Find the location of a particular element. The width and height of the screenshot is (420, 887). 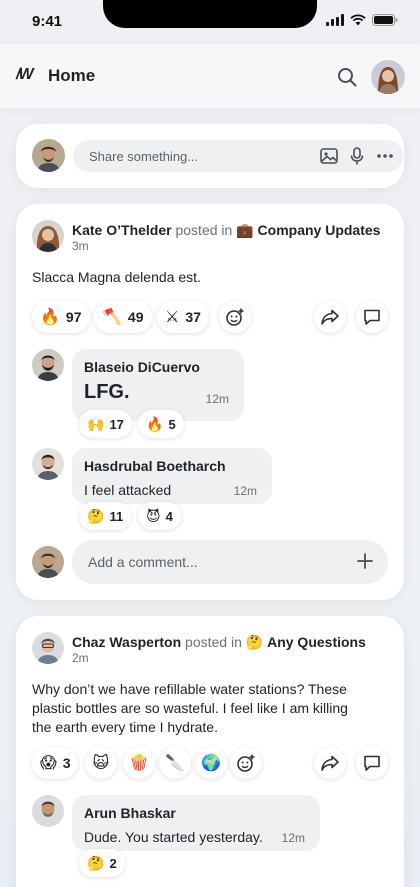

comment-reaction-pill: 🙌 17 is located at coordinates (105, 424).